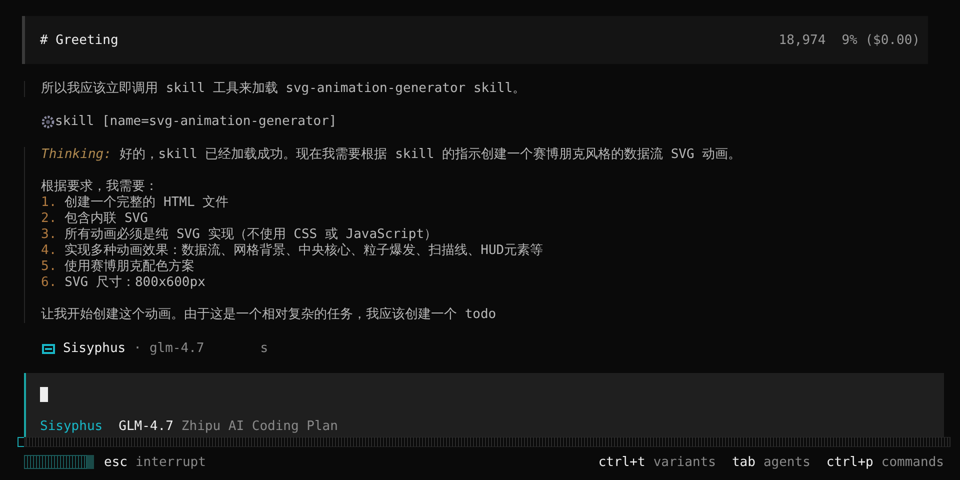 This screenshot has height=480, width=960. What do you see at coordinates (251, 235) in the screenshot?
I see `list-item: 所有动画必须是纯 SVG 实现（不使用 CSS 或 JavaScript）` at bounding box center [251, 235].